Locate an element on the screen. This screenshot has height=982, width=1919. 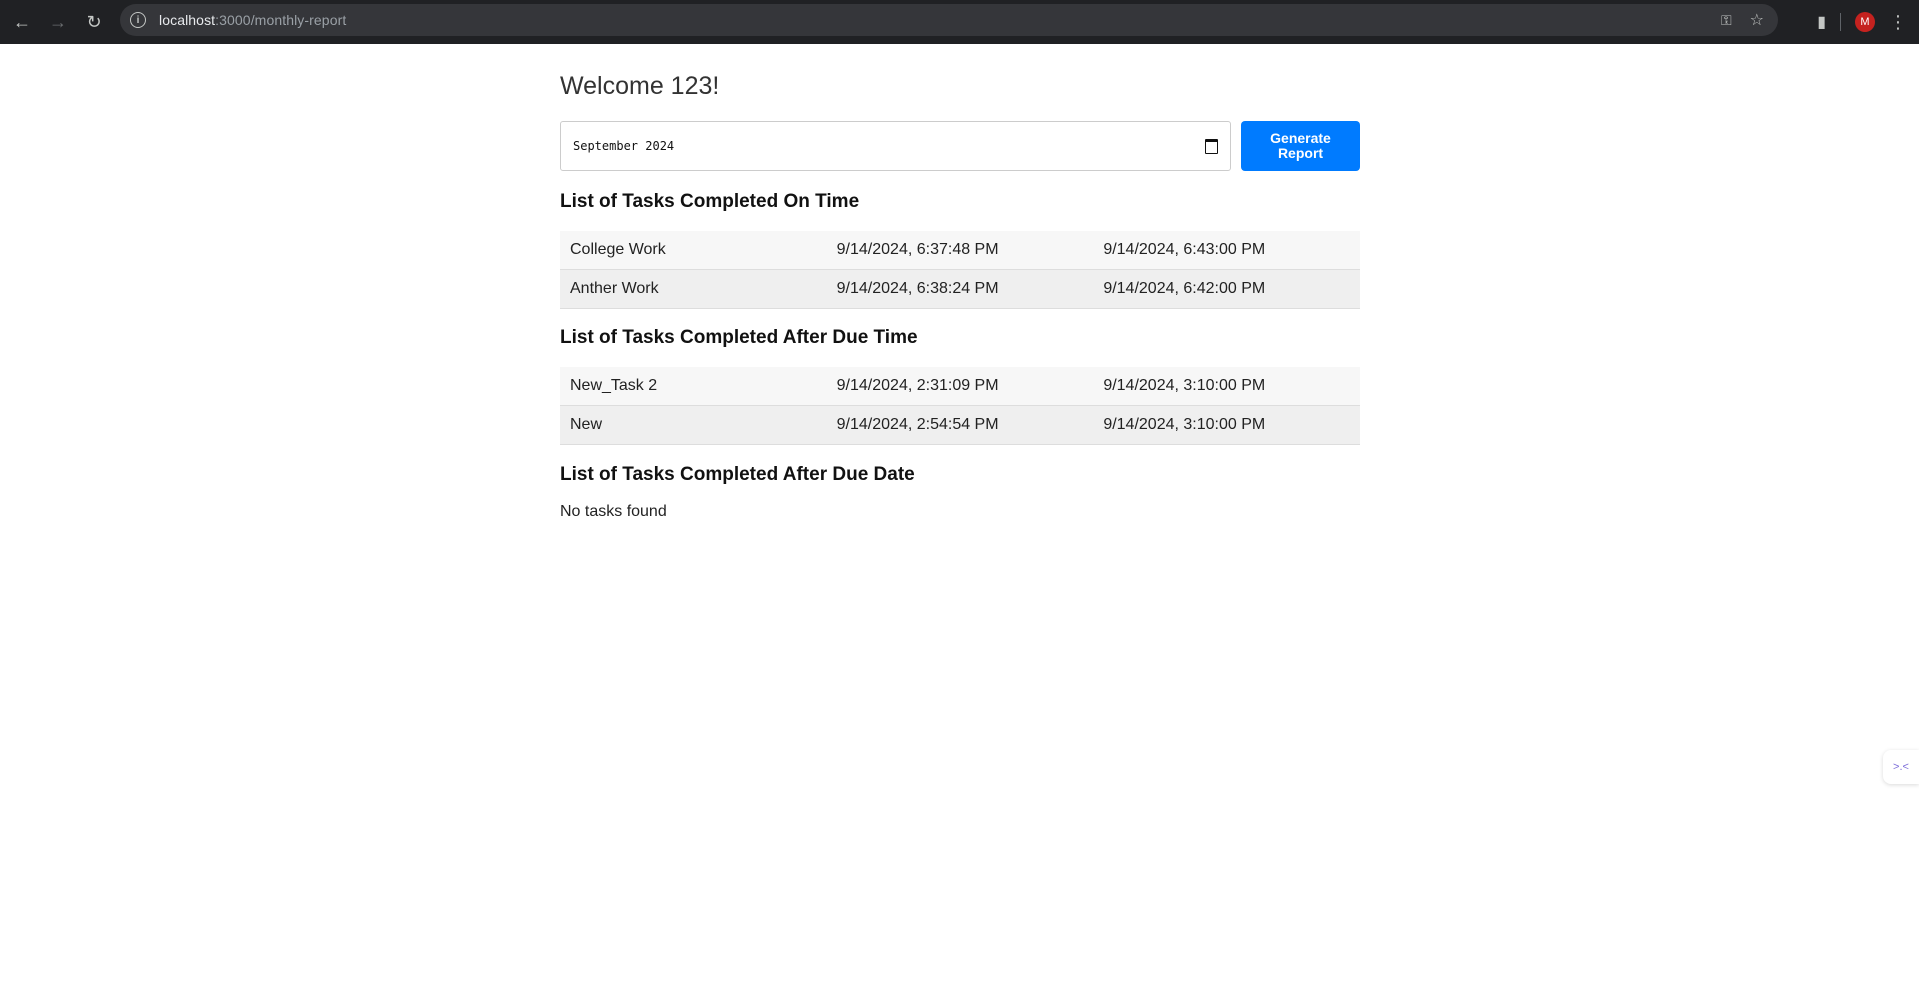
password-key-icon: ⚿ is located at coordinates (1726, 20).